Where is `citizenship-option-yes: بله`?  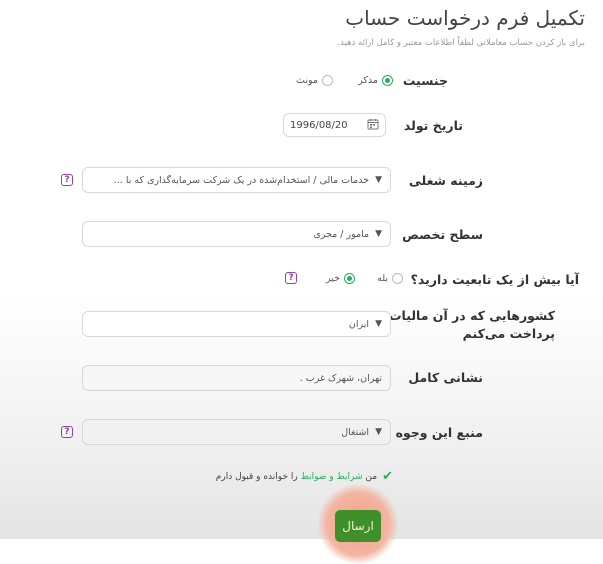 citizenship-option-yes: بله is located at coordinates (390, 278).